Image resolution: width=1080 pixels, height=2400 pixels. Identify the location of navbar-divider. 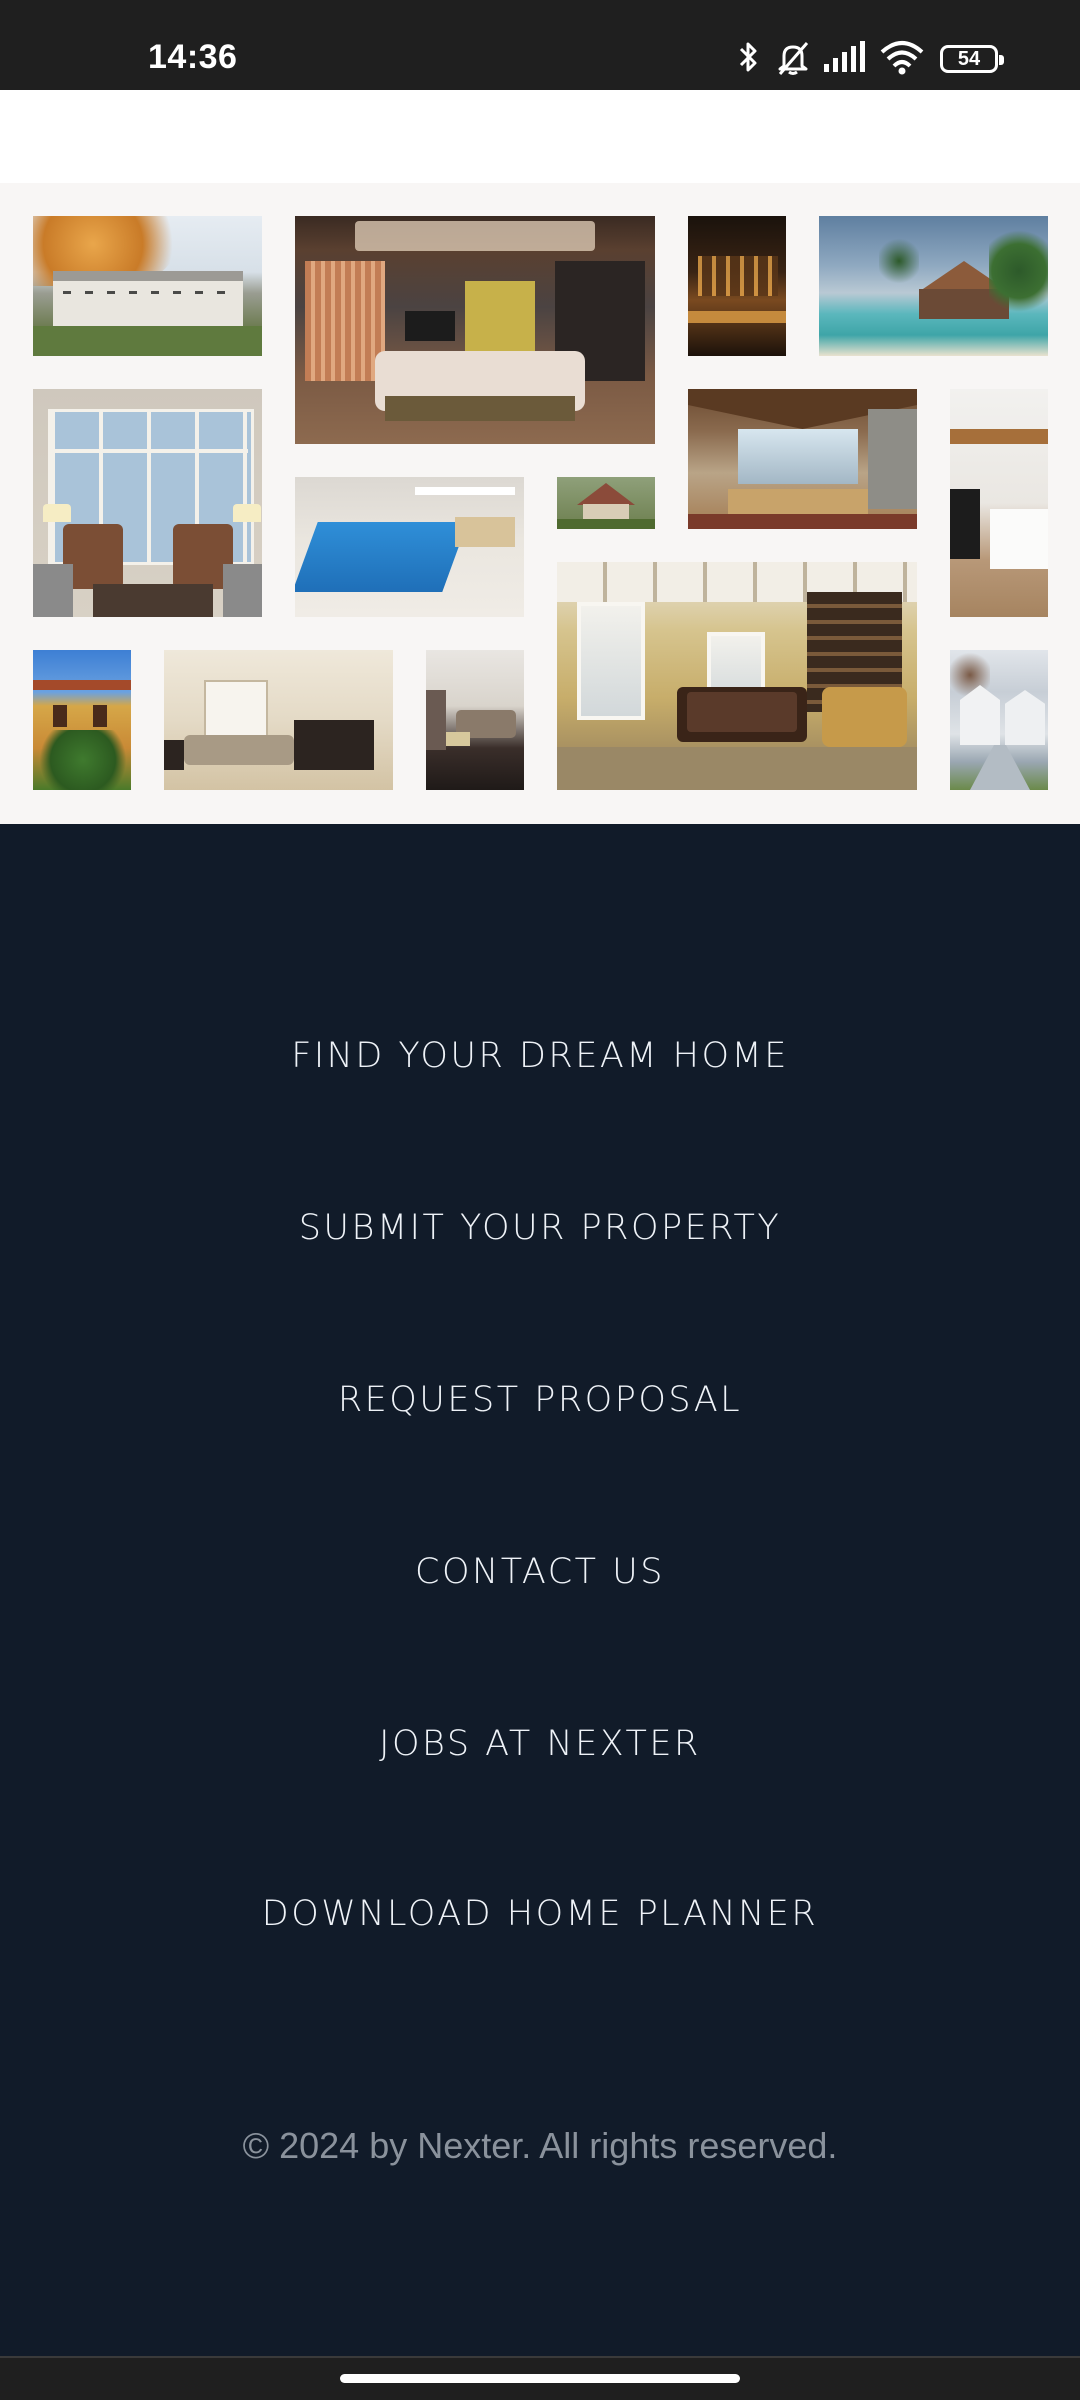
(540, 2357).